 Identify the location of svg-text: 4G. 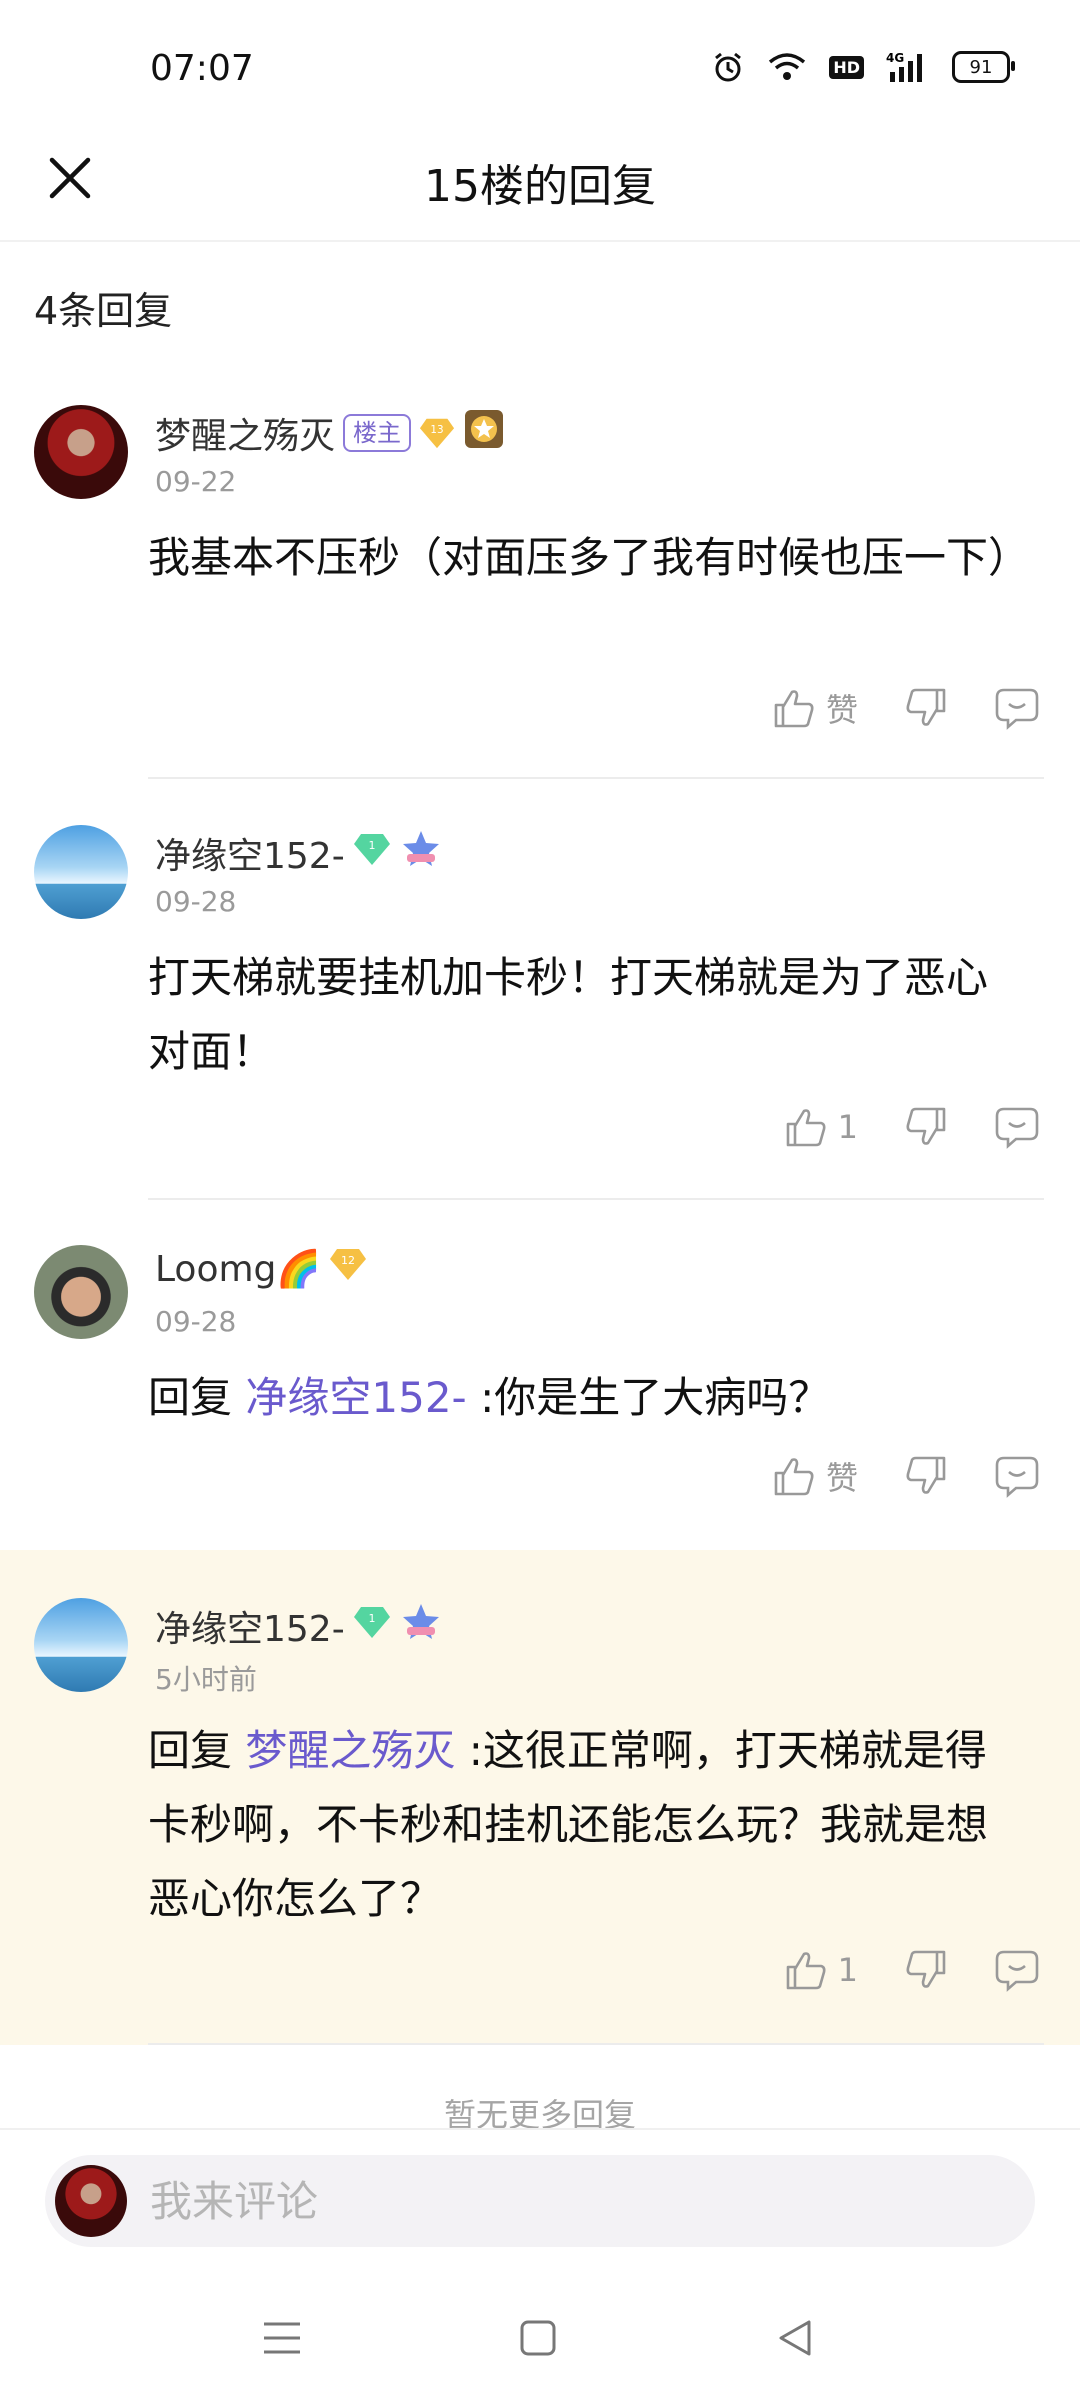
(895, 58).